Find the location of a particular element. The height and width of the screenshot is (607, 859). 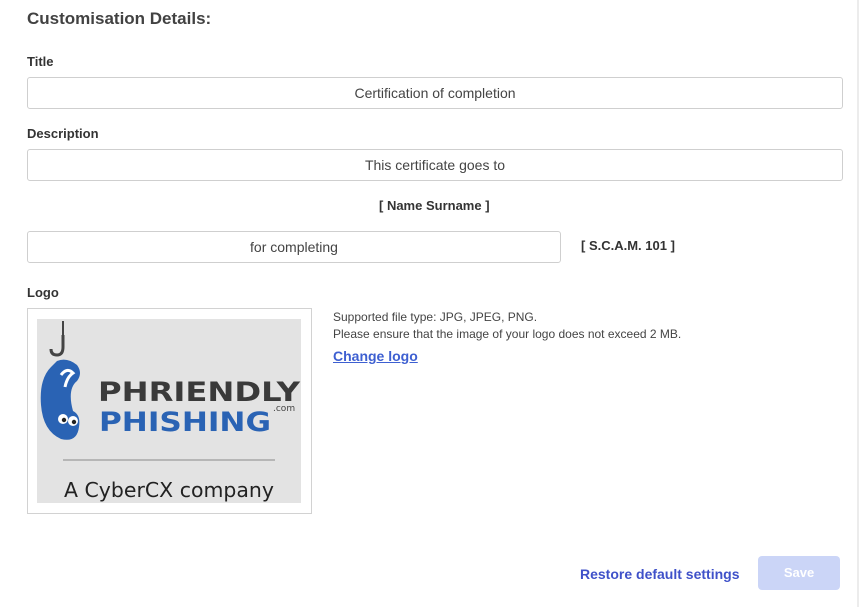

course-placeholder: [ S.C.A.M. 101 ] is located at coordinates (628, 245).